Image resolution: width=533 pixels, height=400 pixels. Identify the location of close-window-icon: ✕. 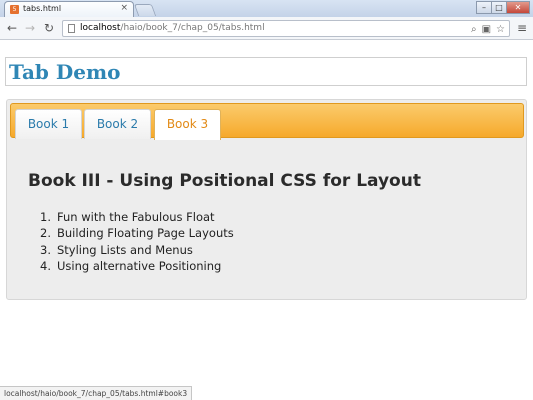
(518, 7).